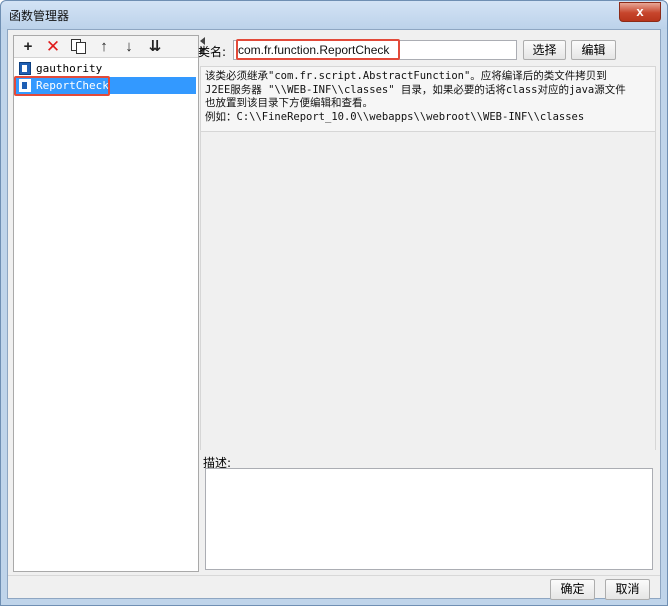  What do you see at coordinates (627, 589) in the screenshot?
I see `cancel-button: 取消` at bounding box center [627, 589].